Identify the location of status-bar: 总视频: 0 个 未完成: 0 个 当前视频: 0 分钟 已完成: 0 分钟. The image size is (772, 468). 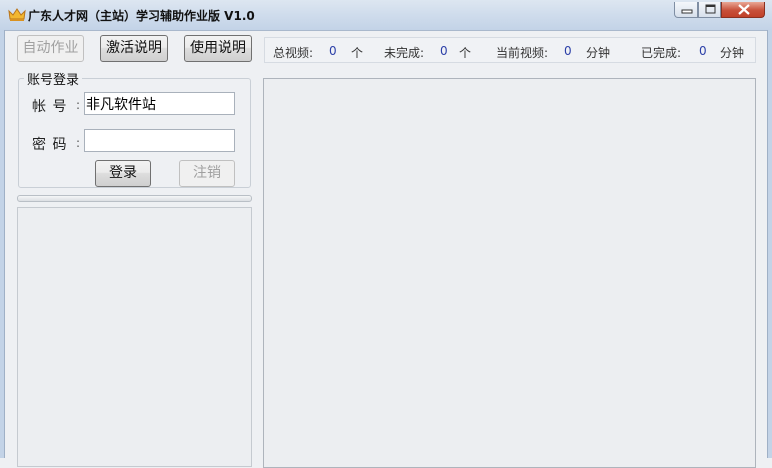
(510, 50).